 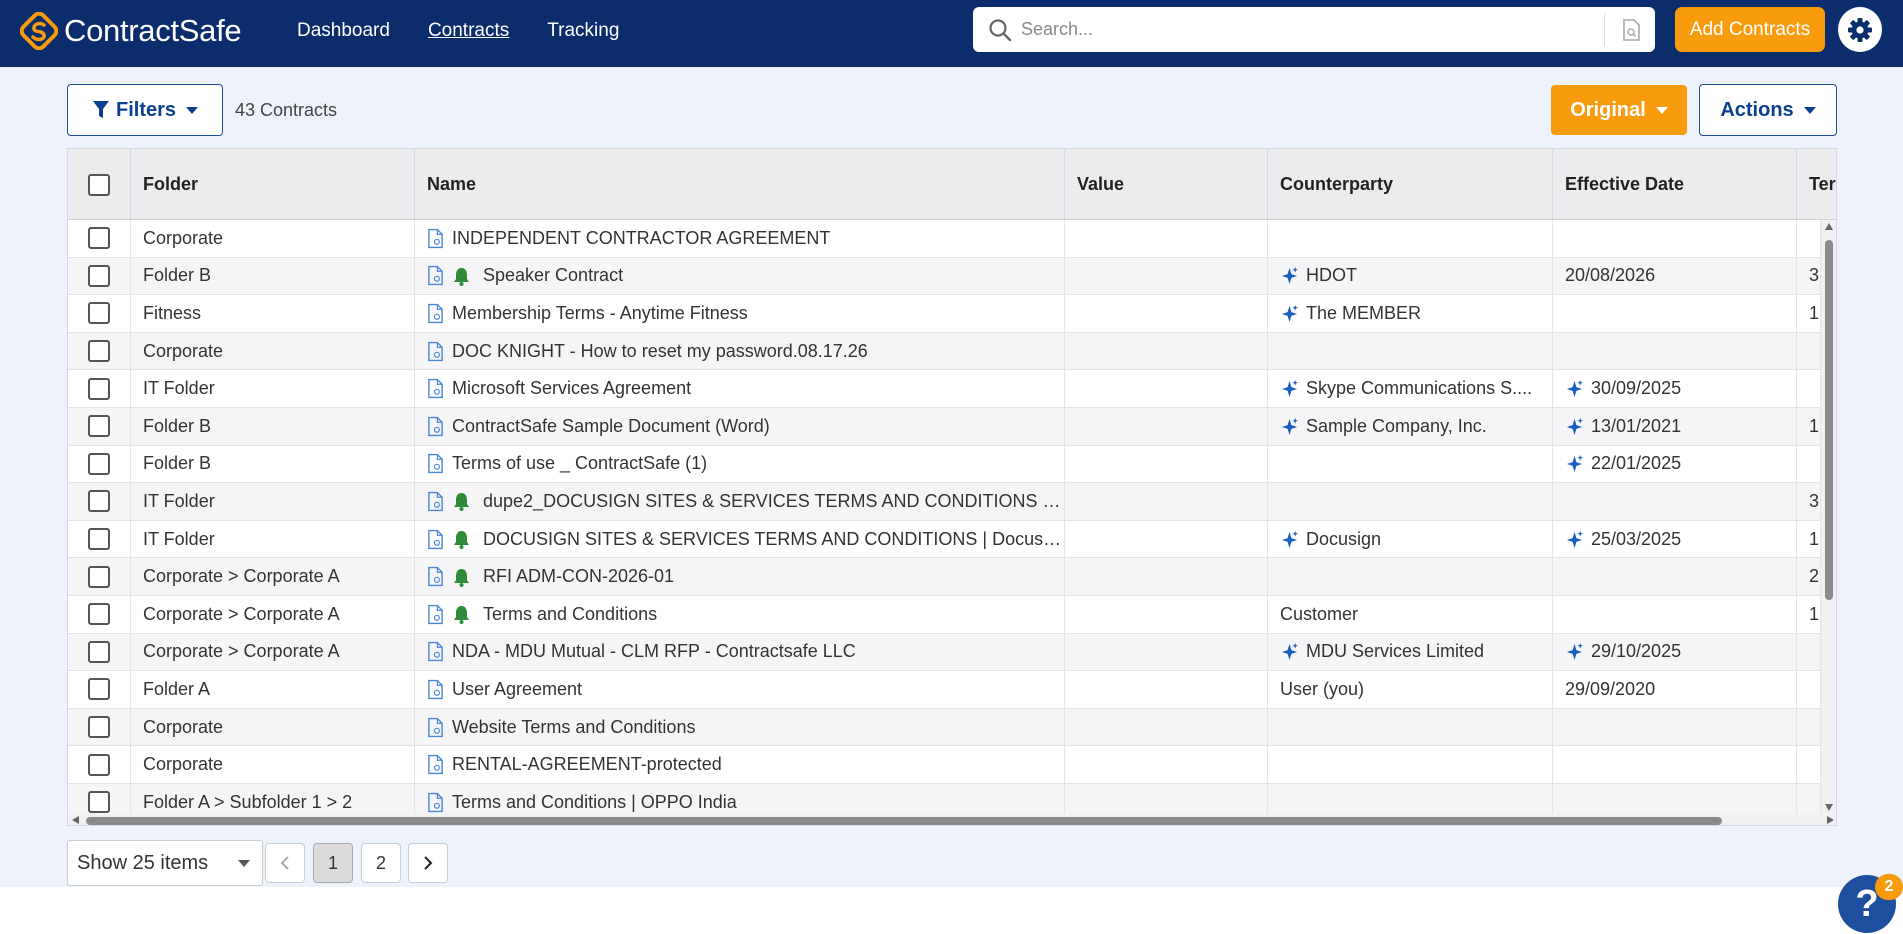 I want to click on cell-folder: IT Folder, so click(x=273, y=388).